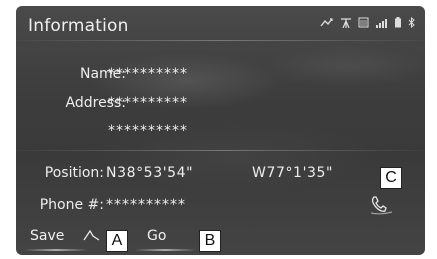 This screenshot has width=437, height=259. I want to click on callout-c: C, so click(391, 178).